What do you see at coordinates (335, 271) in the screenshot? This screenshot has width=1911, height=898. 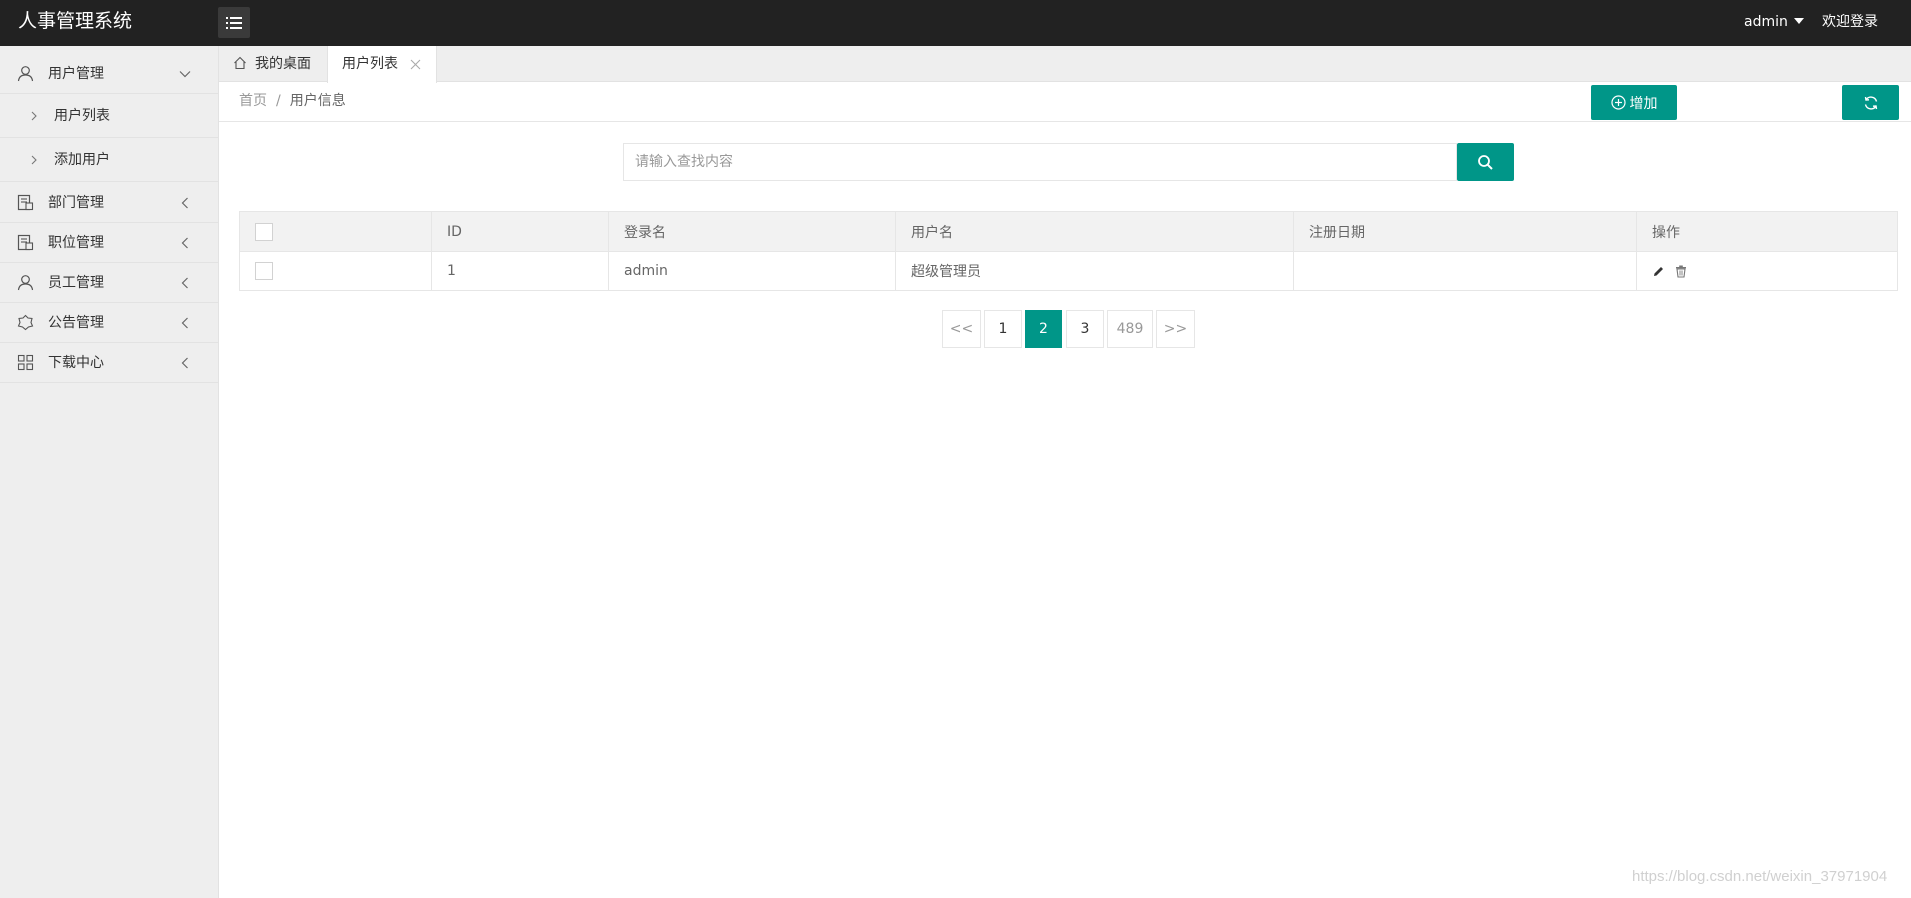 I see `row-select-cell` at bounding box center [335, 271].